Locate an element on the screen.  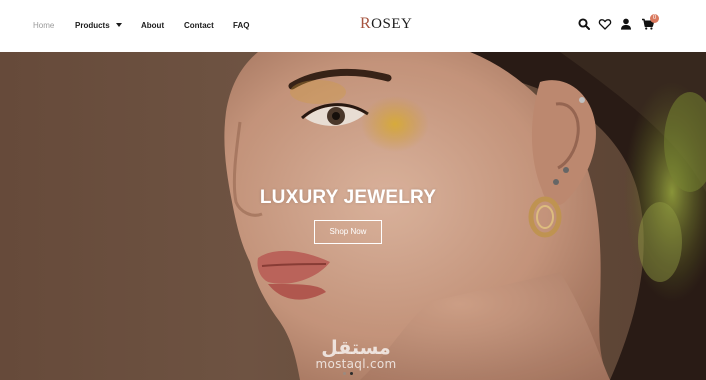
watermark-latin: mostaql.com is located at coordinates (356, 364).